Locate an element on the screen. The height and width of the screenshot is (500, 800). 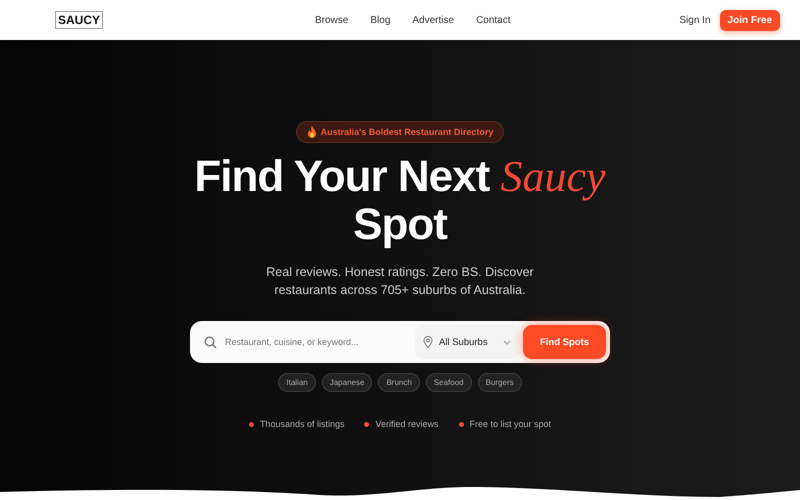
flame-icon is located at coordinates (311, 132).